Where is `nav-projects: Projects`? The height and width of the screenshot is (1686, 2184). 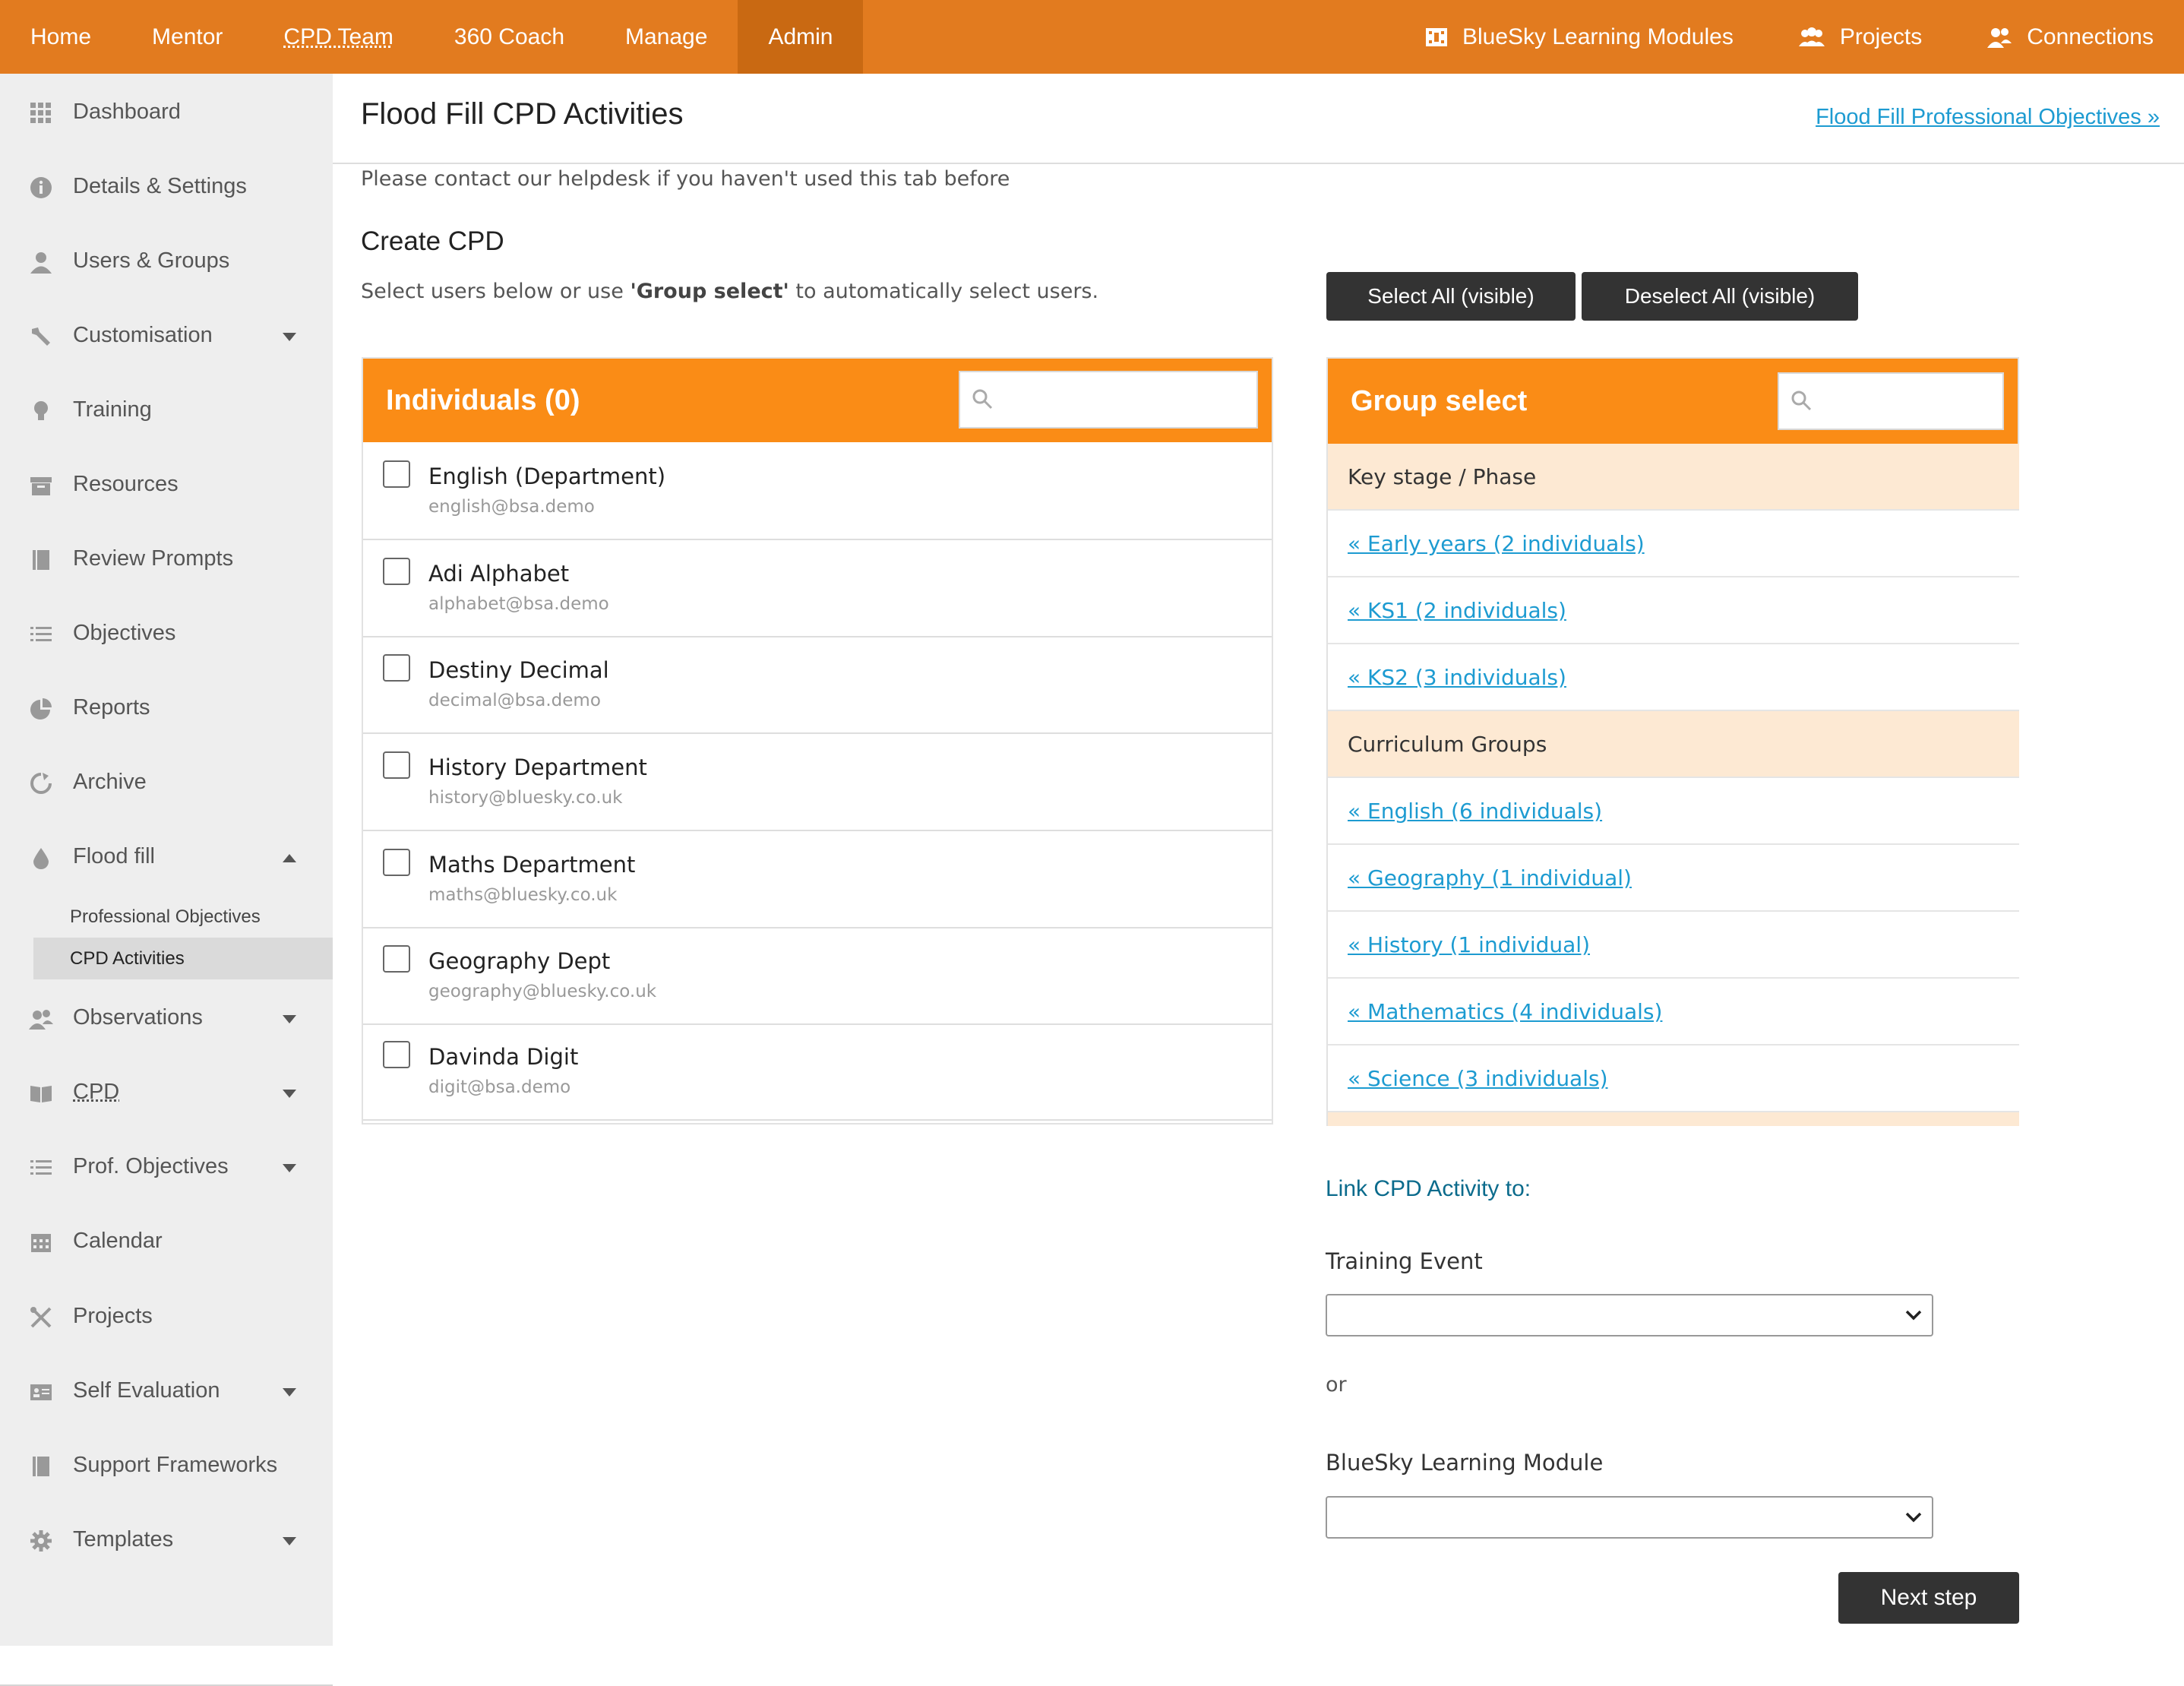
nav-projects: Projects is located at coordinates (1828, 37).